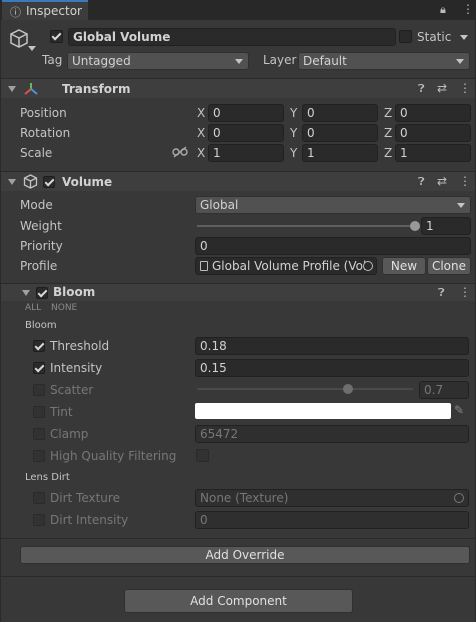 The height and width of the screenshot is (622, 476). I want to click on rotation-x-field: 0, so click(246, 133).